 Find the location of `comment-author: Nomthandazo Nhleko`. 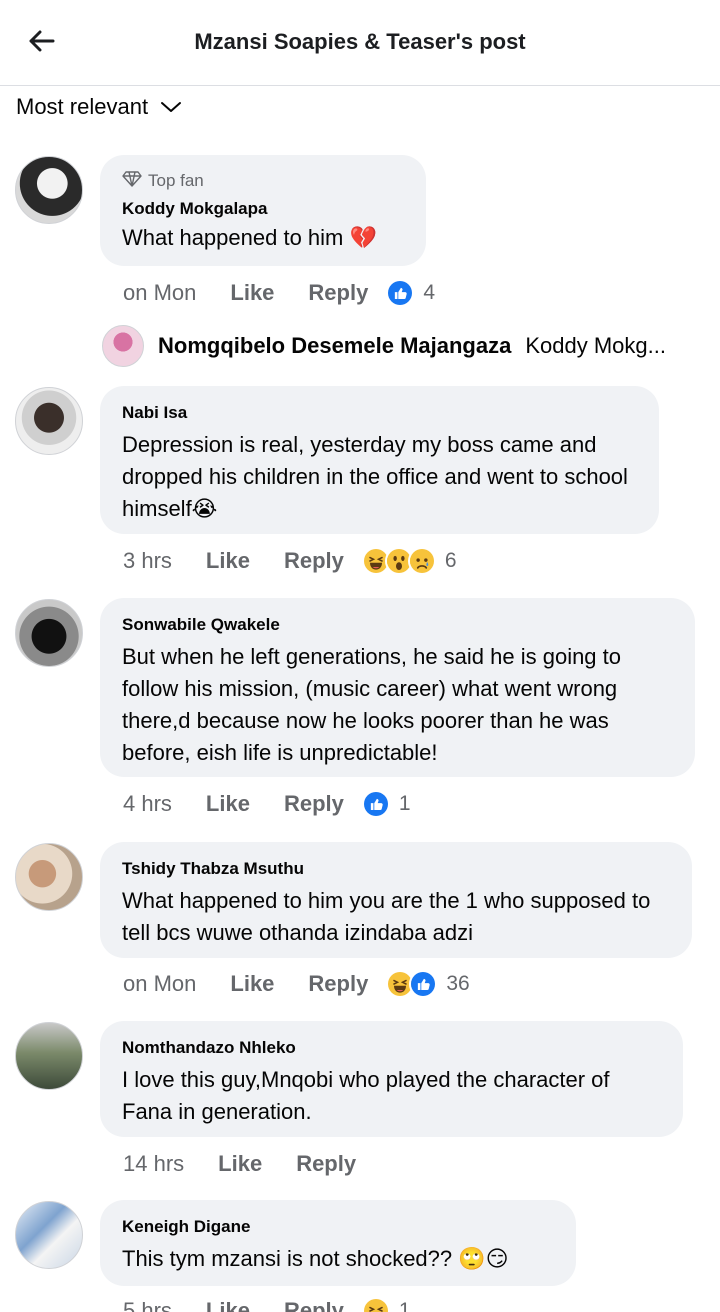

comment-author: Nomthandazo Nhleko is located at coordinates (391, 1048).